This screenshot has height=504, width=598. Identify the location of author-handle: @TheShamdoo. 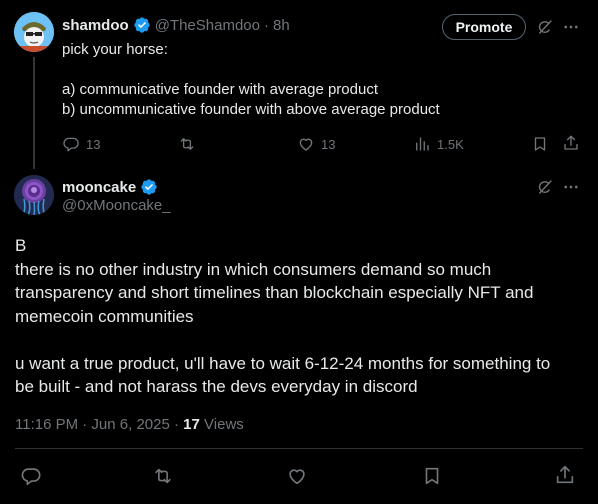
(207, 25).